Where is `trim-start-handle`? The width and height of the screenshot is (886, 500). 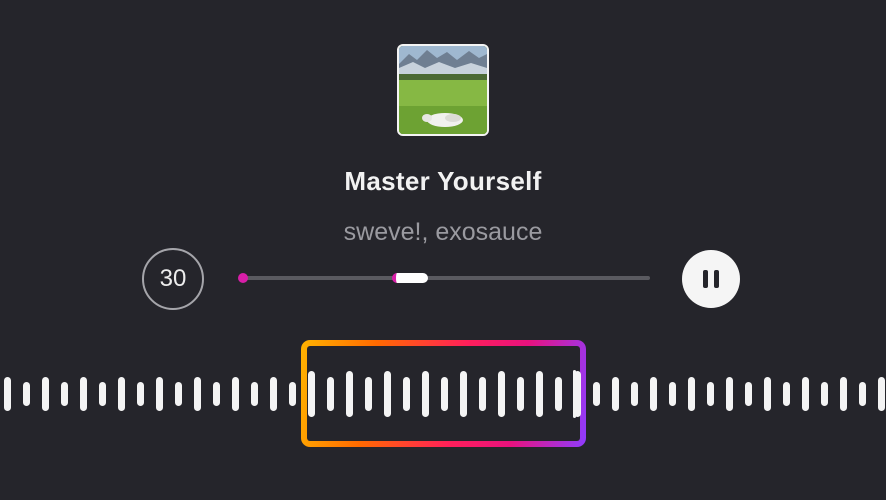 trim-start-handle is located at coordinates (243, 278).